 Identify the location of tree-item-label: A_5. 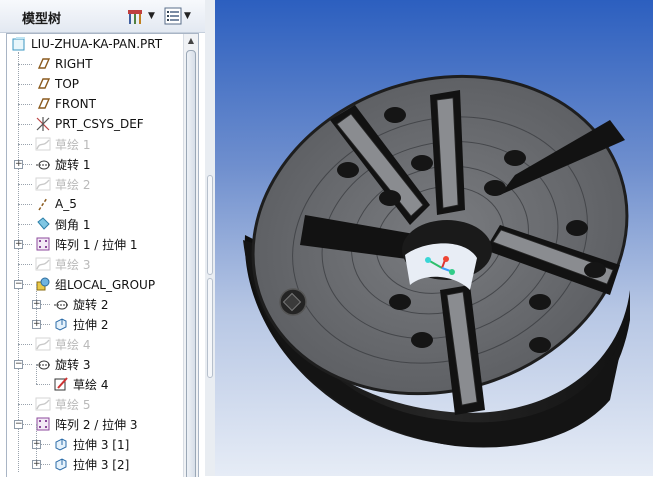
(66, 204).